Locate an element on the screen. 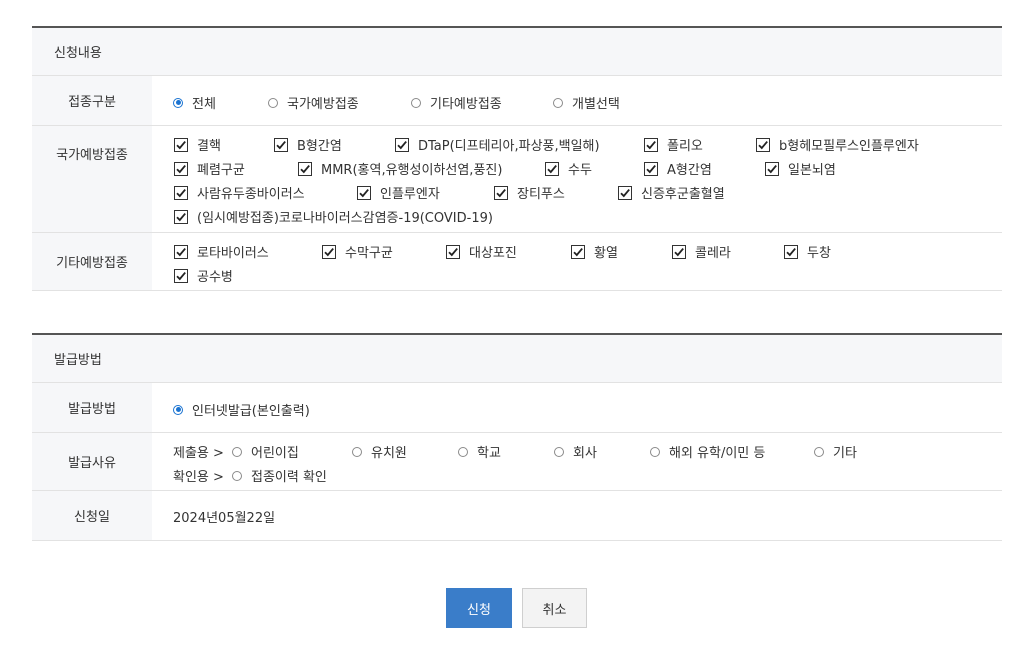 Image resolution: width=1033 pixels, height=657 pixels. checkbox-item: 콜레라 is located at coordinates (701, 251).